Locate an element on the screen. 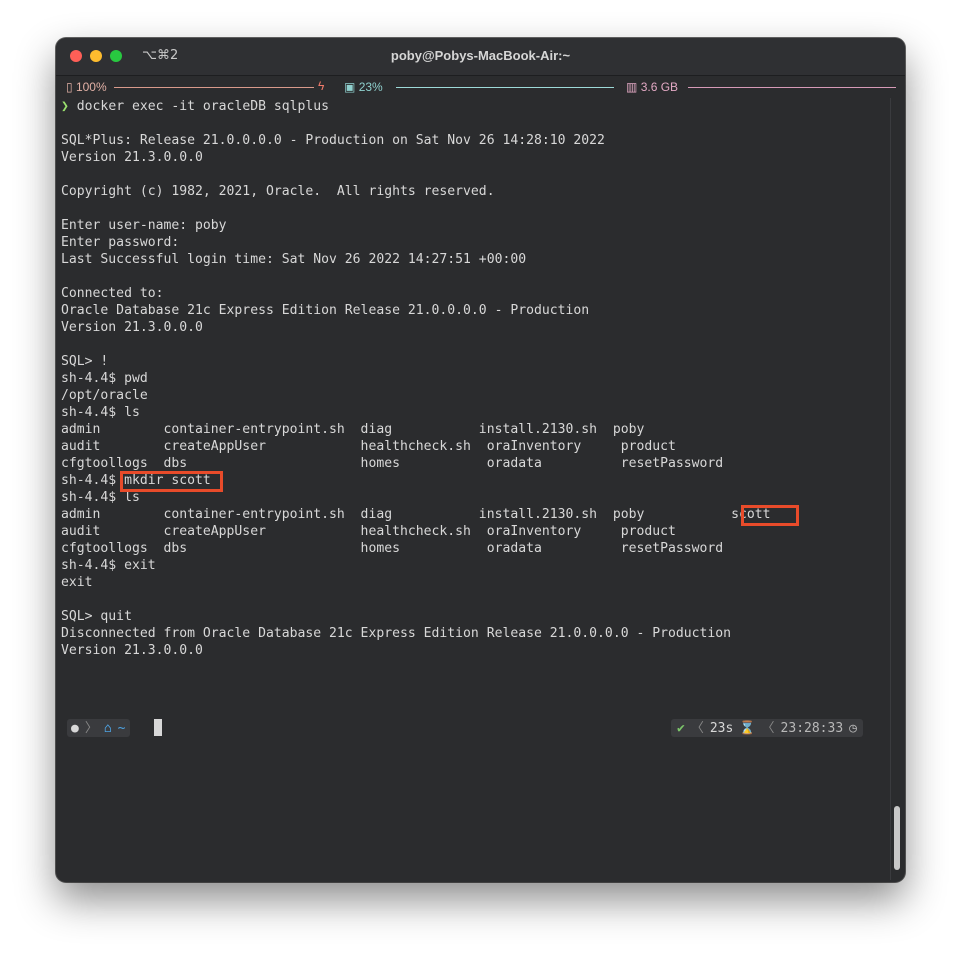 This screenshot has height=957, width=961. terminal-line: exit is located at coordinates (77, 582).